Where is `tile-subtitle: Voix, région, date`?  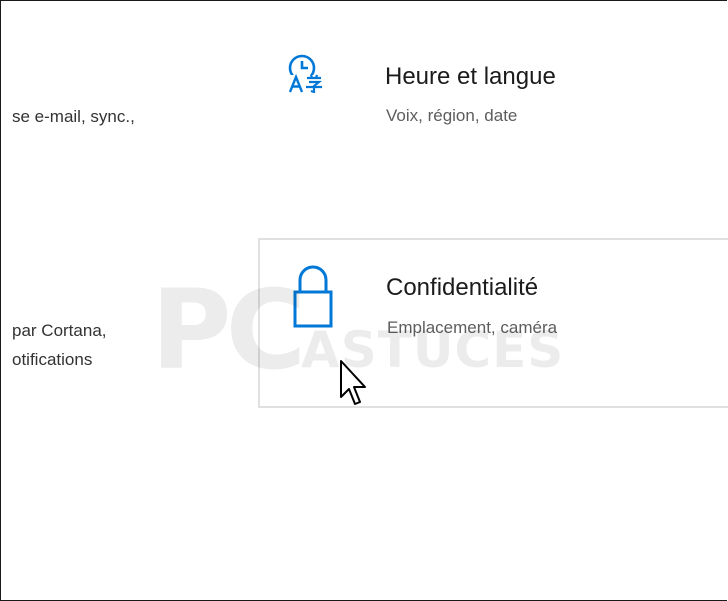 tile-subtitle: Voix, région, date is located at coordinates (452, 115).